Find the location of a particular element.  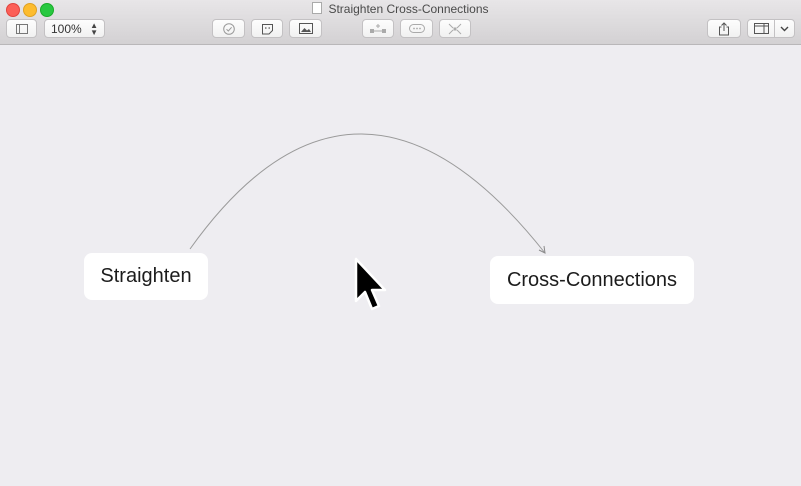

zoom-select: 100% ▲ ▼ is located at coordinates (74, 28).